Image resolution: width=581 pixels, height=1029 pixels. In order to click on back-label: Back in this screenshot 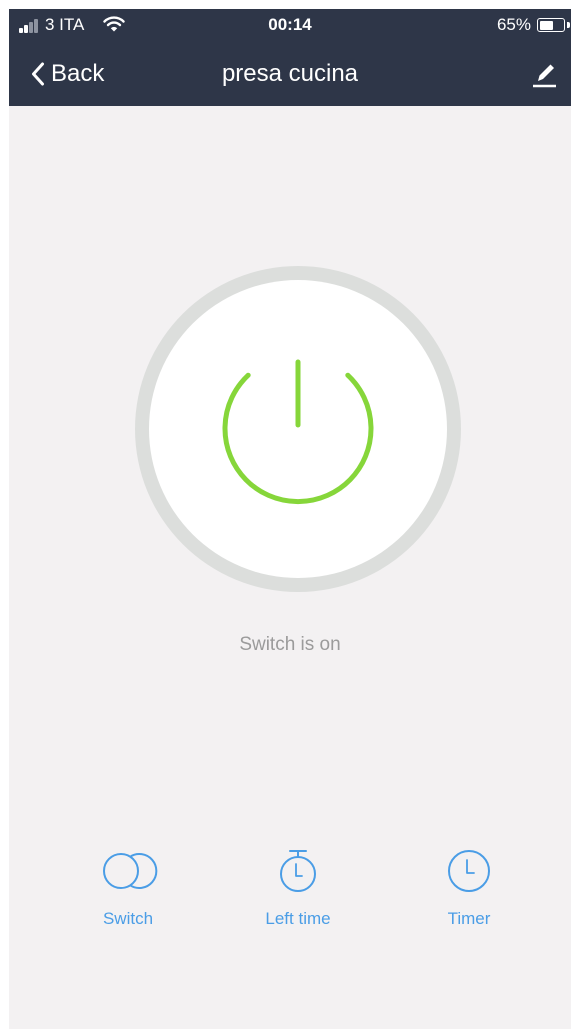, I will do `click(78, 73)`.